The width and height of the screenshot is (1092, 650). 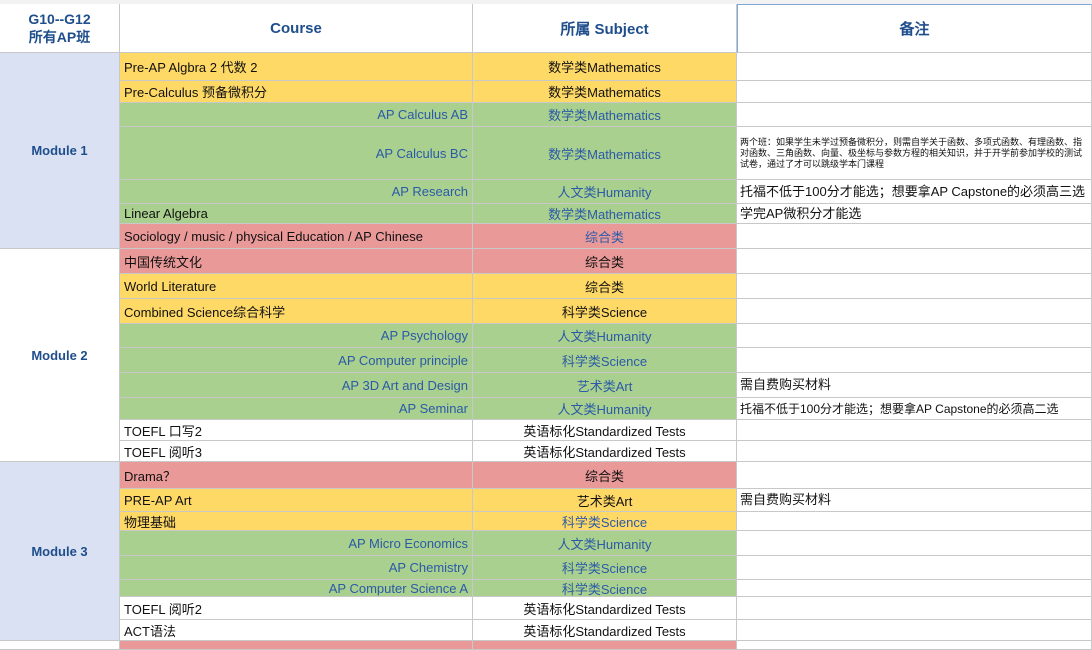 What do you see at coordinates (296, 521) in the screenshot?
I see `course-cell: 物理基础` at bounding box center [296, 521].